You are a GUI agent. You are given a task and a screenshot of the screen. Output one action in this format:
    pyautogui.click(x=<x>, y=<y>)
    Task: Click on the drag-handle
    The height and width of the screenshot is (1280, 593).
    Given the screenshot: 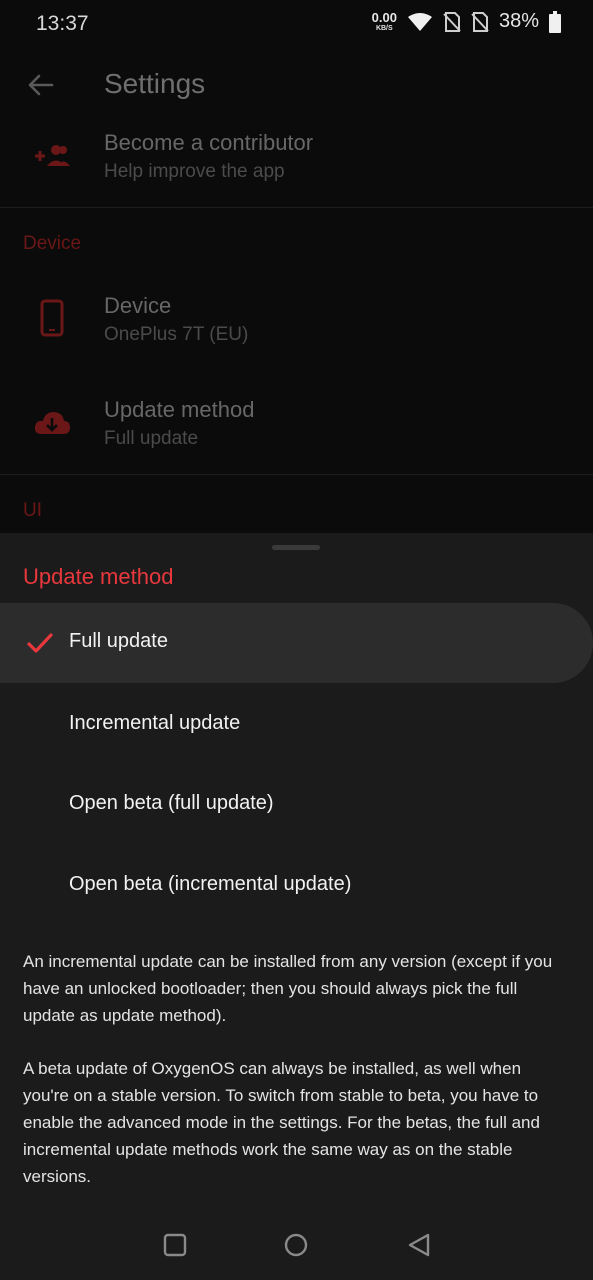 What is the action you would take?
    pyautogui.click(x=296, y=547)
    